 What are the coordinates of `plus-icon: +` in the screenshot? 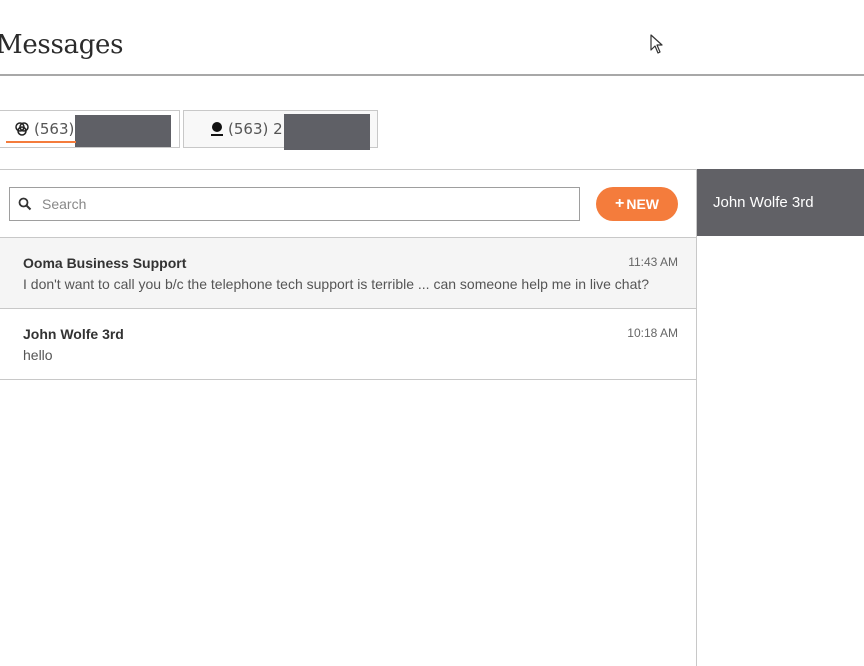 It's located at (619, 203).